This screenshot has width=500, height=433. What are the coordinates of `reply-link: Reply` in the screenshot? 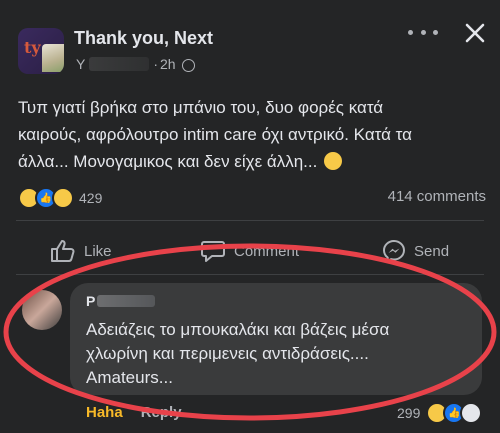 It's located at (161, 412).